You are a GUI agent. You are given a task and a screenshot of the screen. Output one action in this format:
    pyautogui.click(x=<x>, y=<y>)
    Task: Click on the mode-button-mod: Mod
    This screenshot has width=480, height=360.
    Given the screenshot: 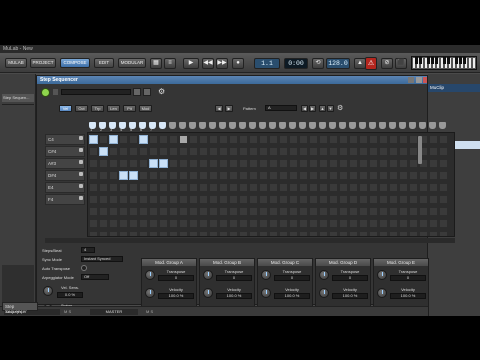 What is the action you would take?
    pyautogui.click(x=145, y=108)
    